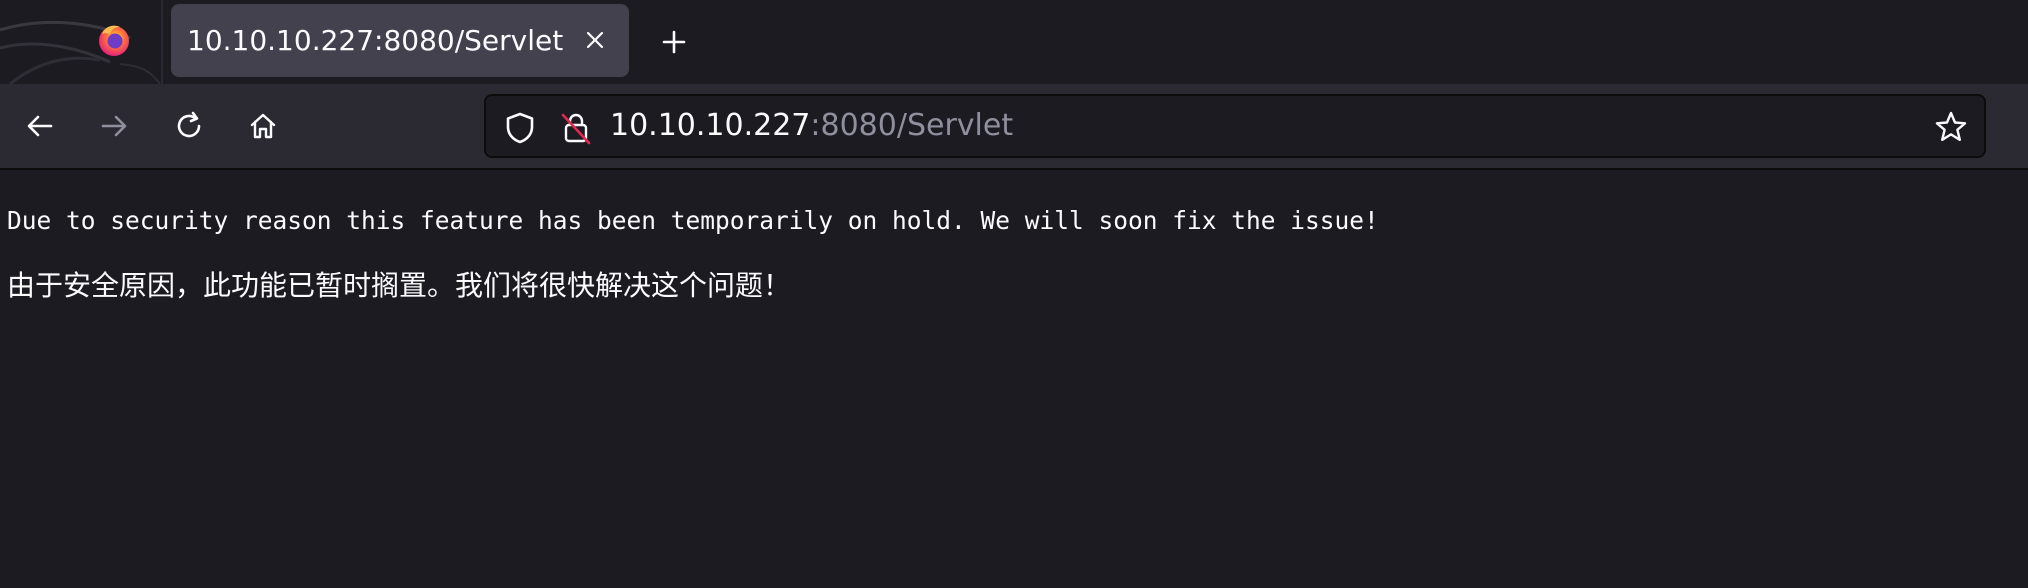 Image resolution: width=2028 pixels, height=588 pixels. I want to click on tab-active: 10.10.10.227:8080/Servlet, so click(400, 40).